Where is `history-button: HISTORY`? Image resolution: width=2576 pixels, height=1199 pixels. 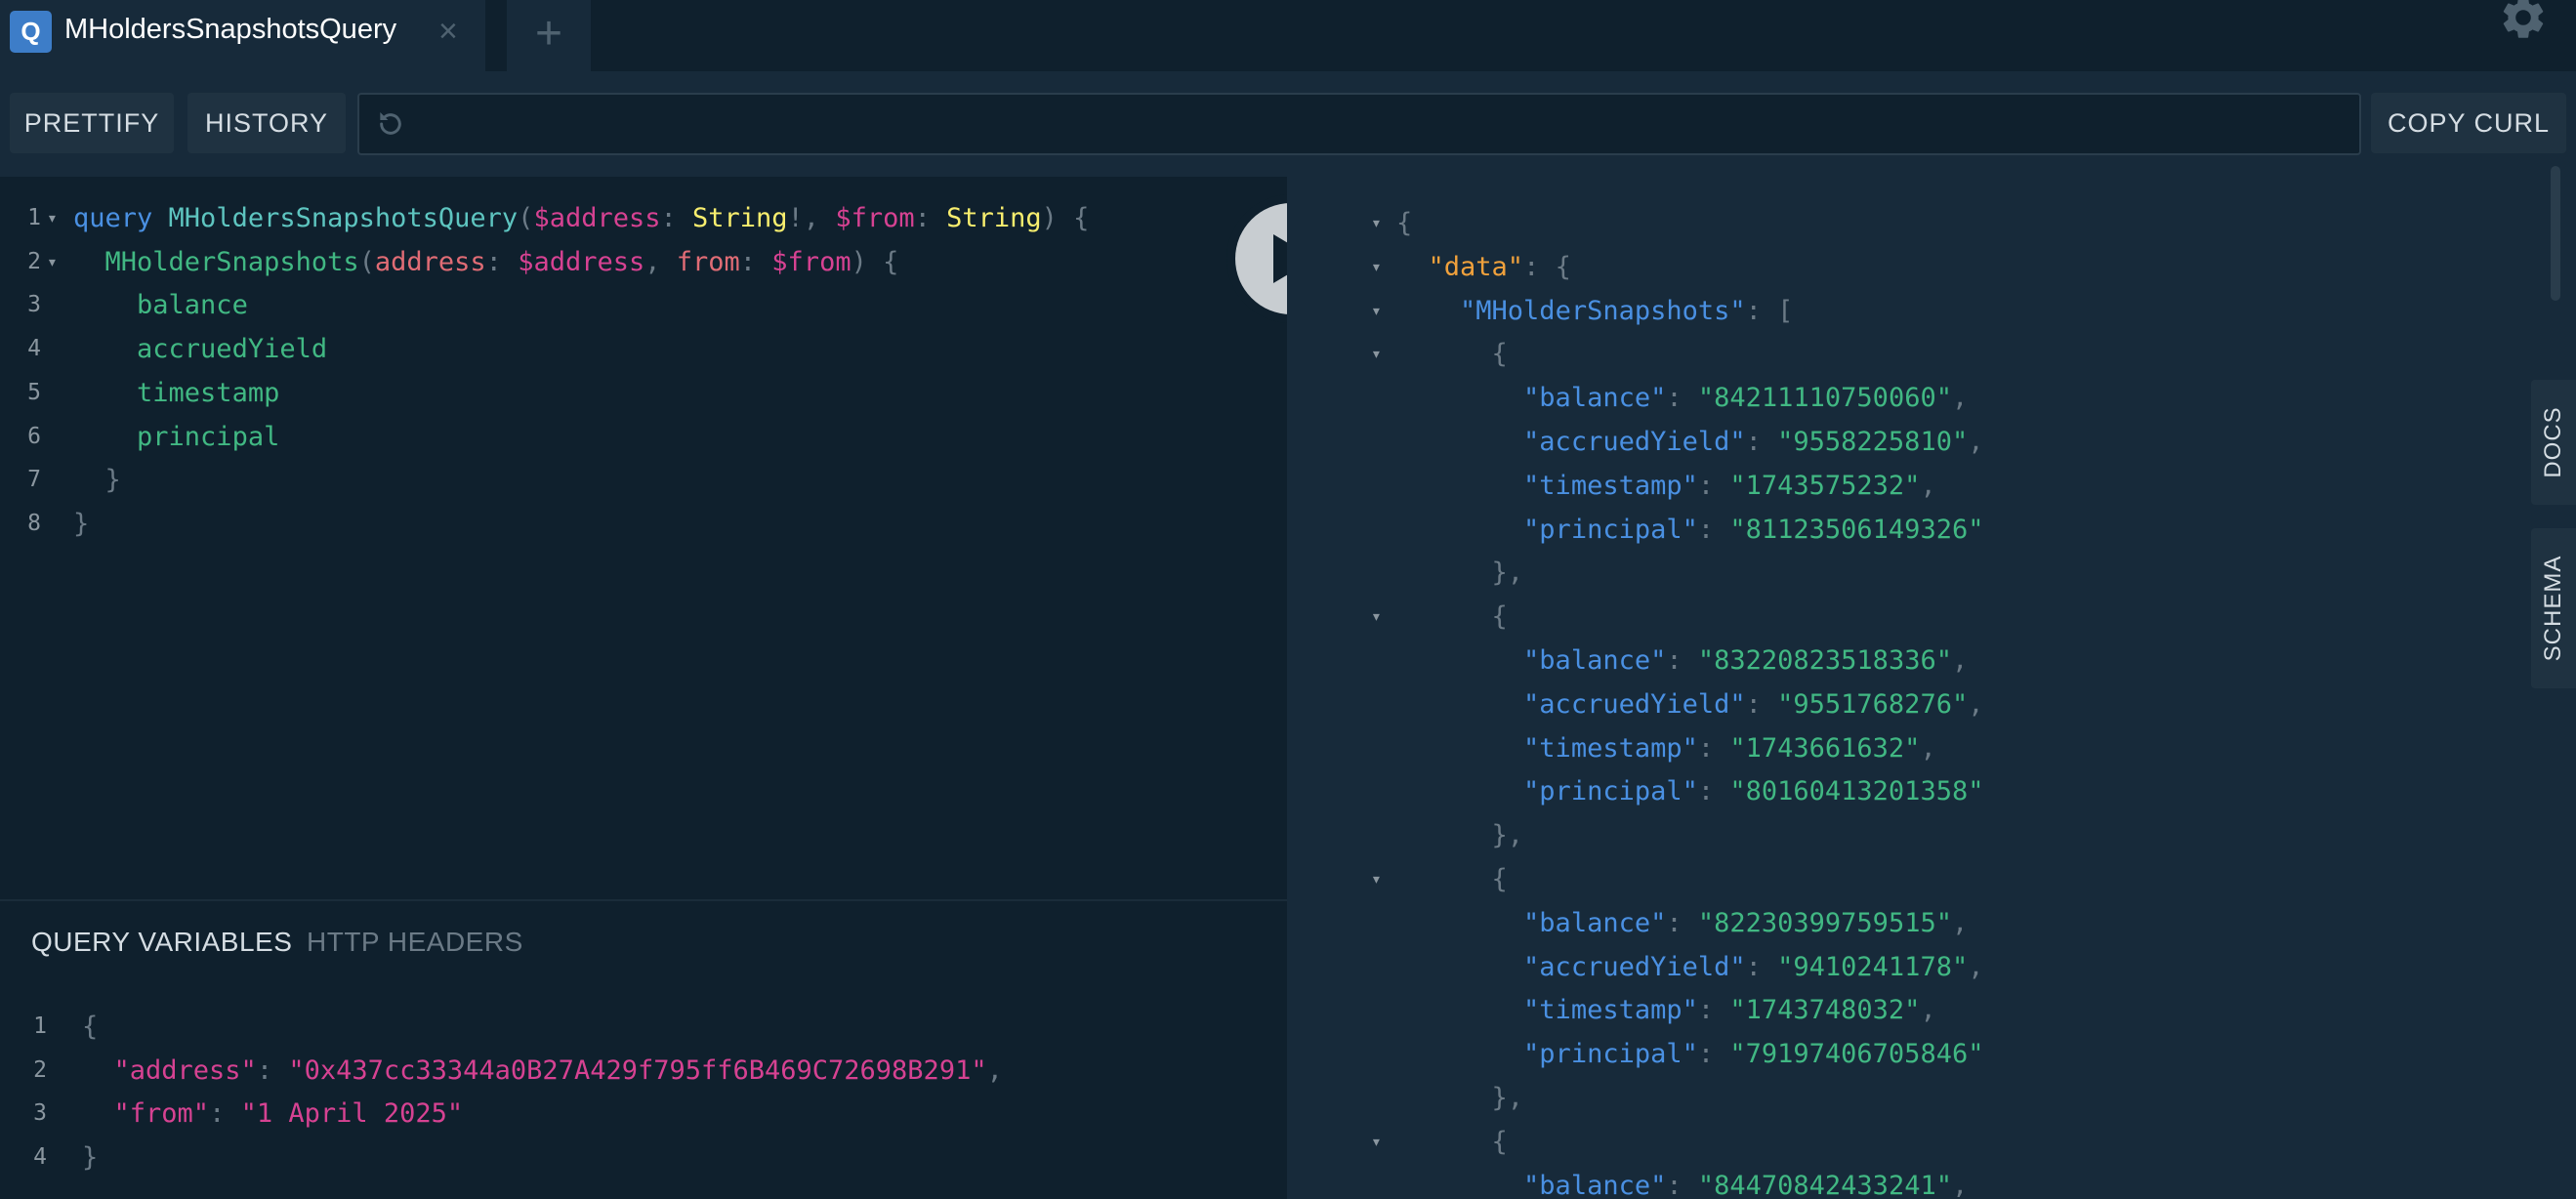
history-button: HISTORY is located at coordinates (267, 123).